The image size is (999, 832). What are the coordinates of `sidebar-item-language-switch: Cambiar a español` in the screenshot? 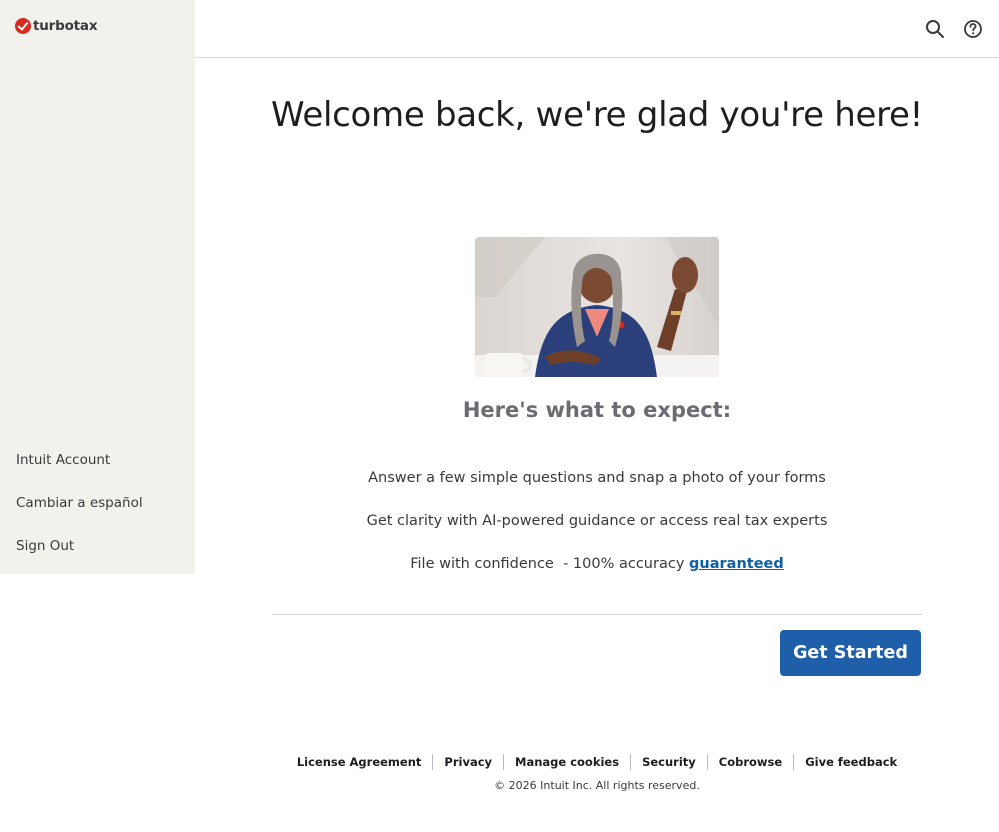 It's located at (79, 514).